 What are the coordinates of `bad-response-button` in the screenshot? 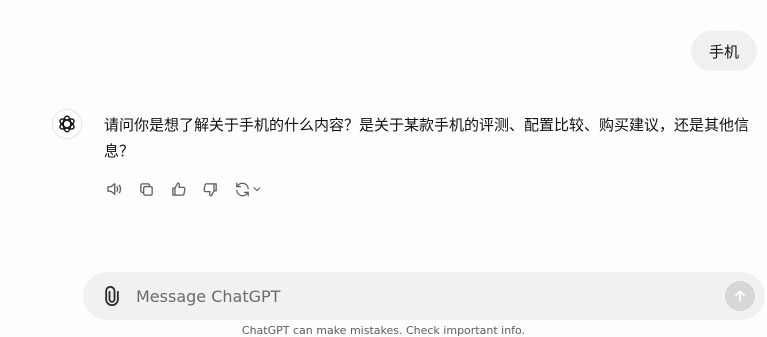 It's located at (210, 189).